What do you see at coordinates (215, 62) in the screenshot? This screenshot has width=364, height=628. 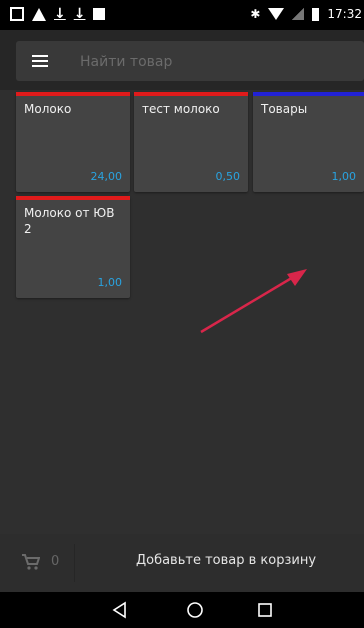 I see `search-input` at bounding box center [215, 62].